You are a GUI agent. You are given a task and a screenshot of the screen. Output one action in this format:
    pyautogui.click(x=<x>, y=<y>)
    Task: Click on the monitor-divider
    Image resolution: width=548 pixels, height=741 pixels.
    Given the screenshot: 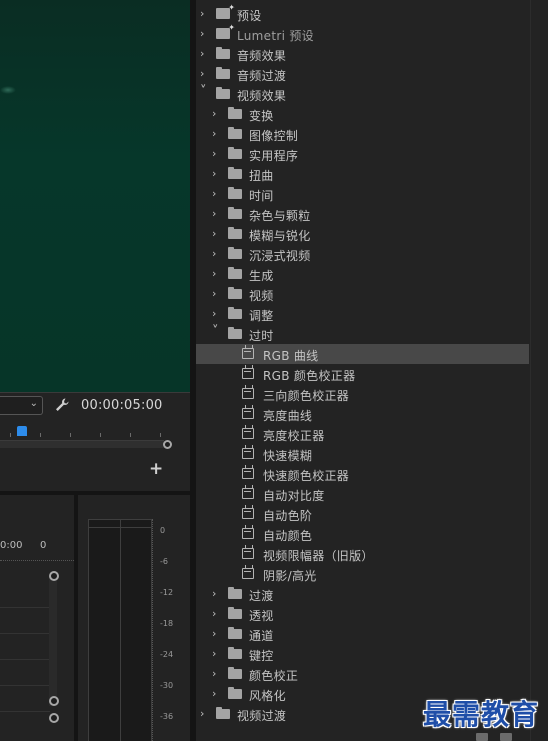 What is the action you would take?
    pyautogui.click(x=95, y=392)
    